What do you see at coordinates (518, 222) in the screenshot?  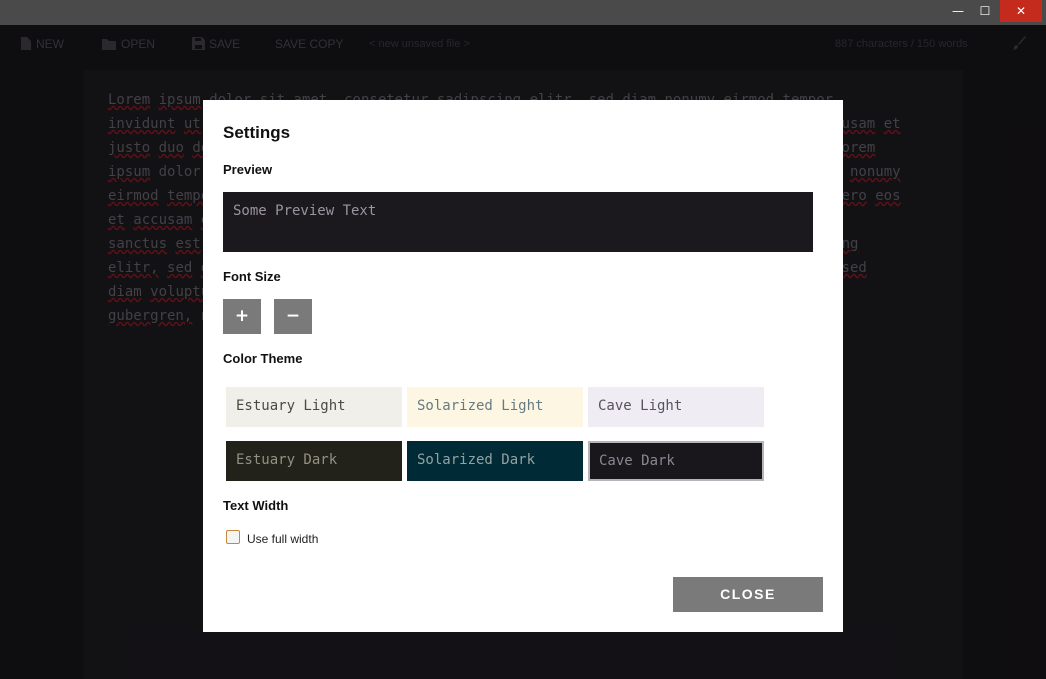 I see `preview-box: Some Preview Text` at bounding box center [518, 222].